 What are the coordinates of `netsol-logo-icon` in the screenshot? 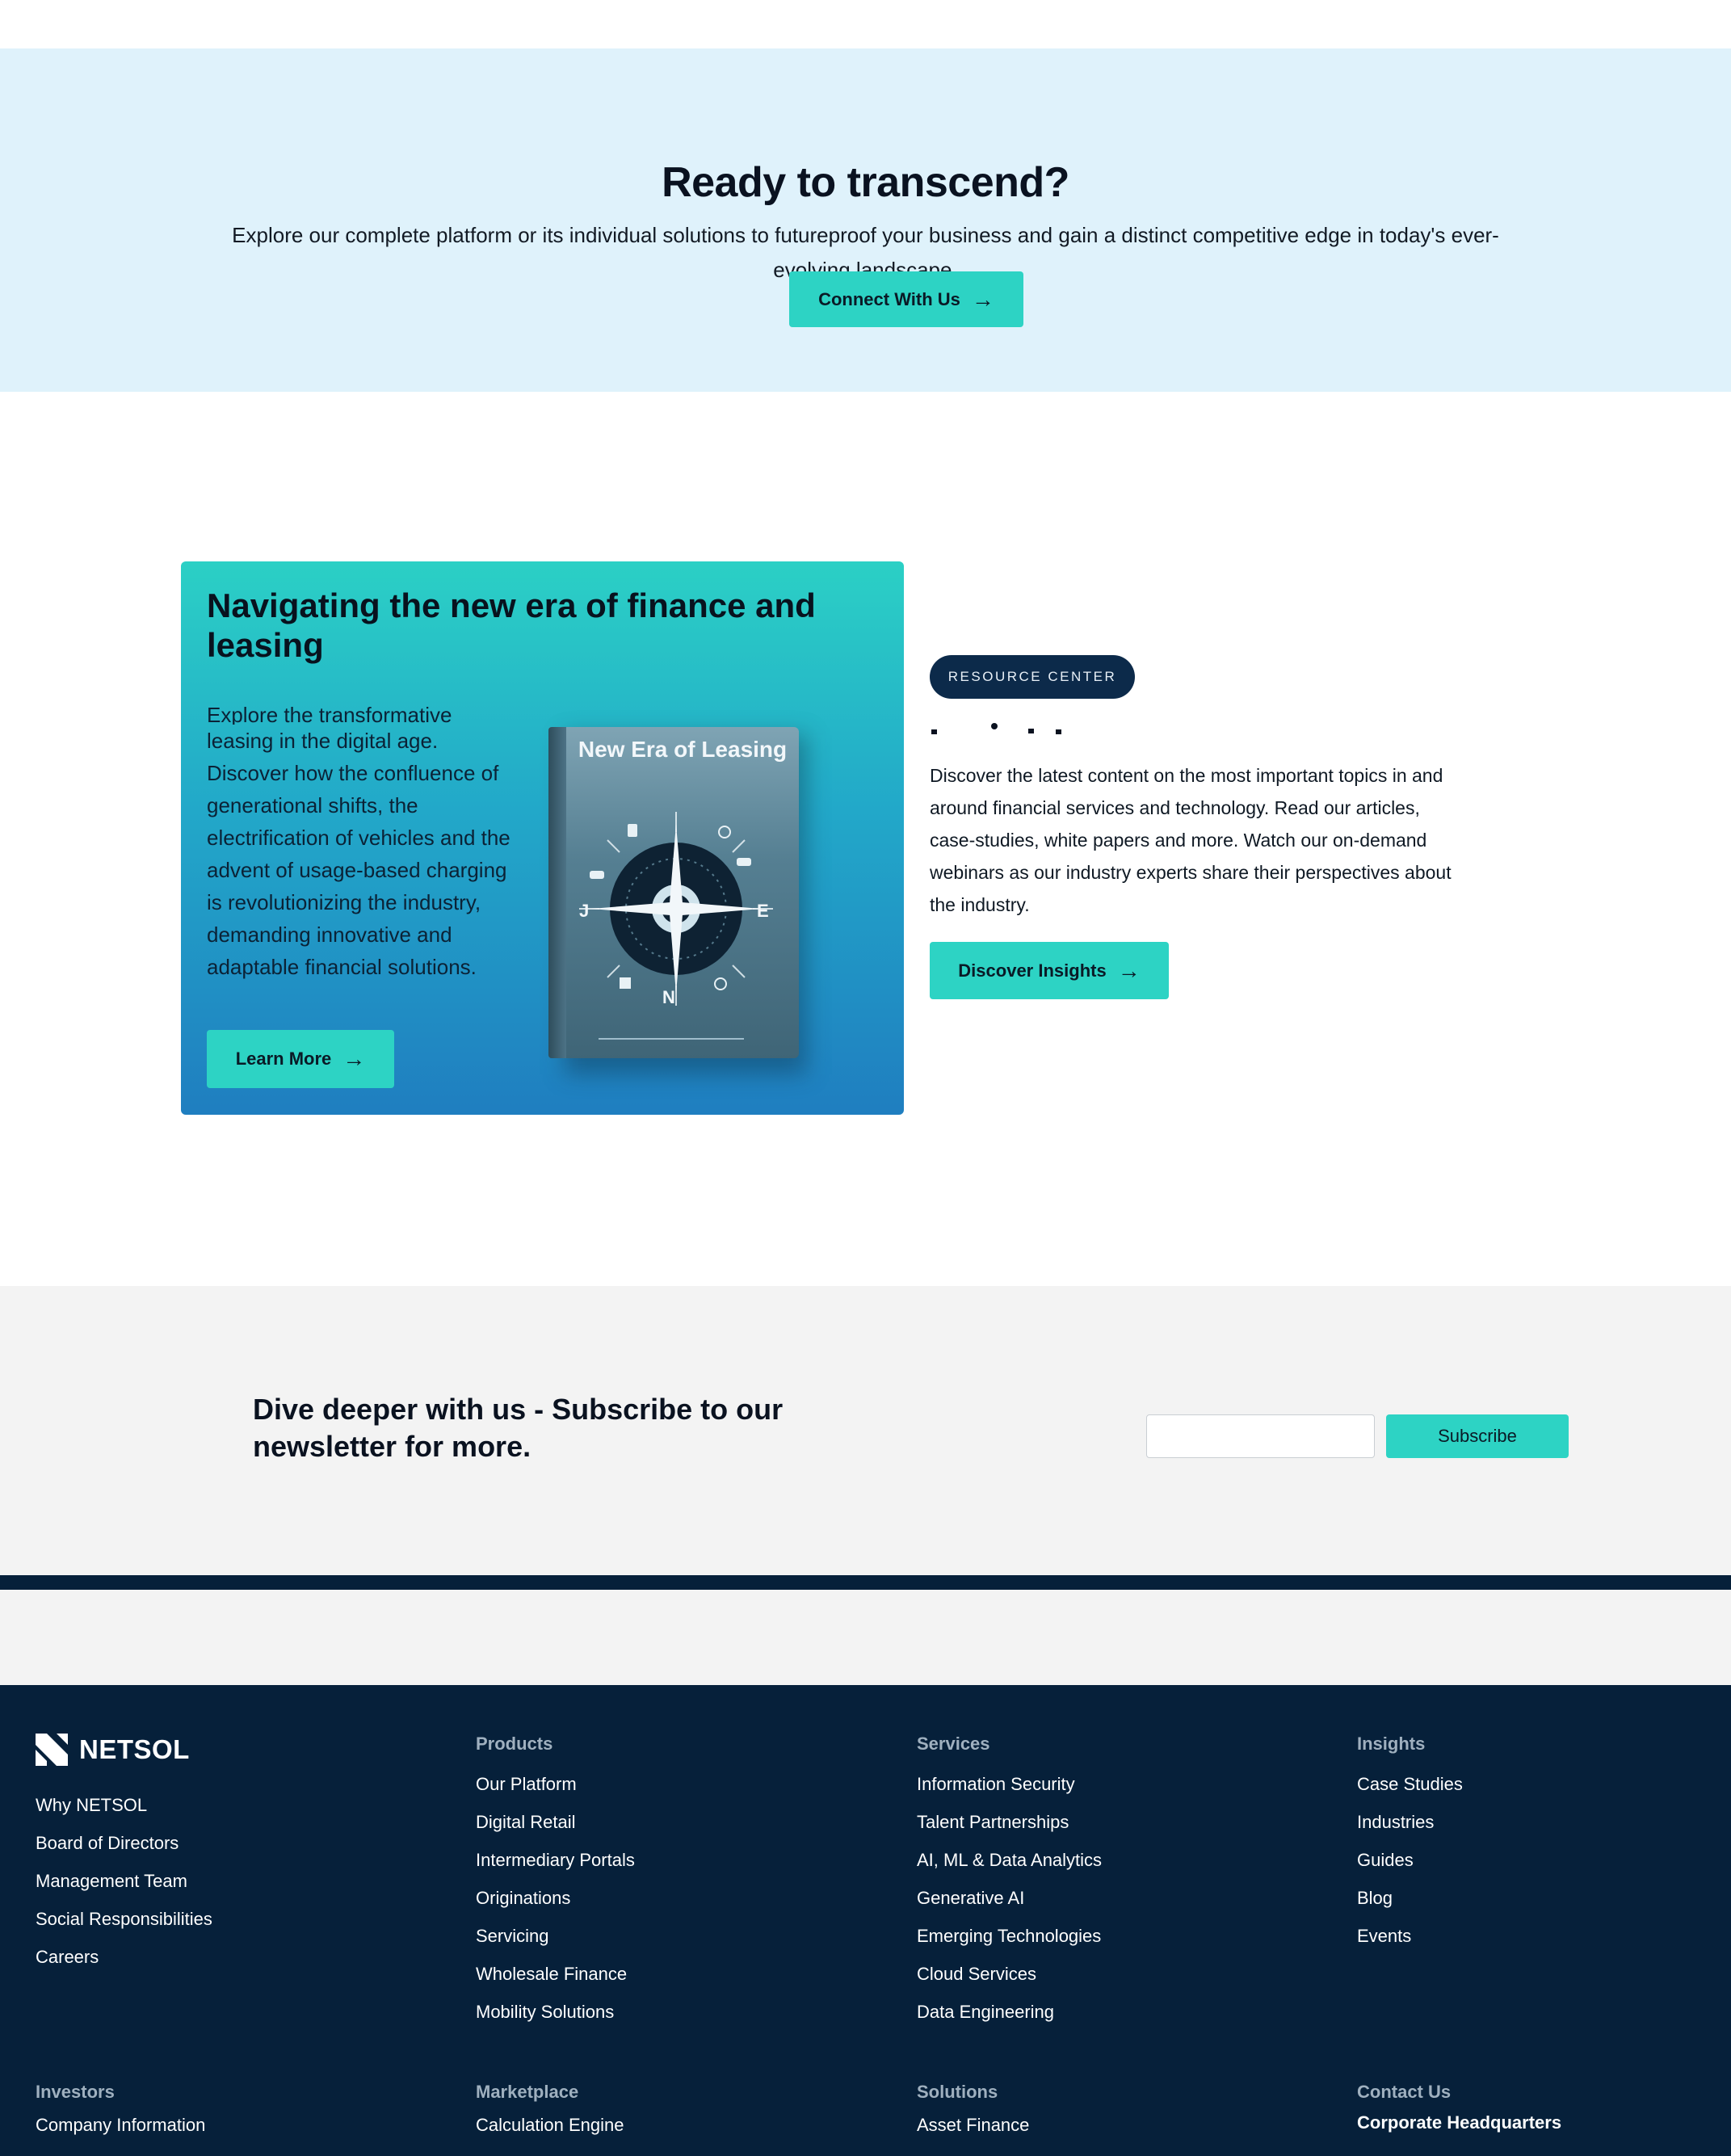 It's located at (52, 1750).